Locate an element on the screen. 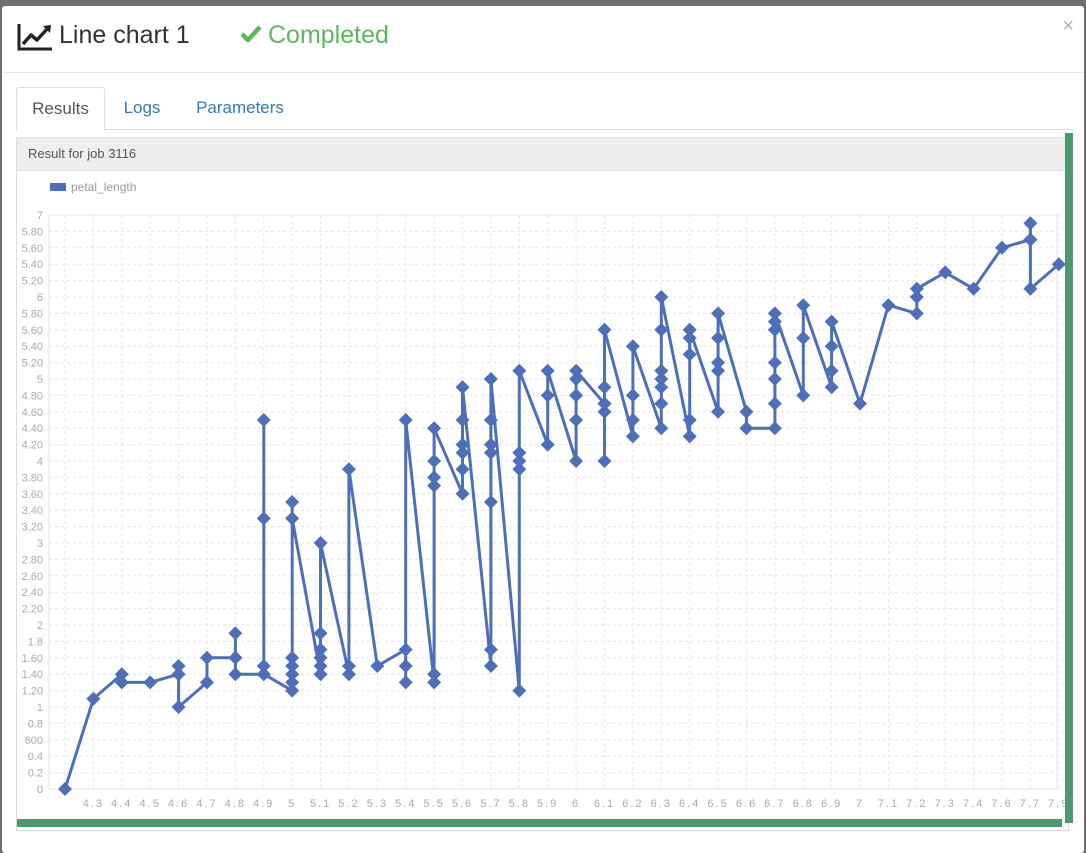  tab-logs: Logs is located at coordinates (142, 107).